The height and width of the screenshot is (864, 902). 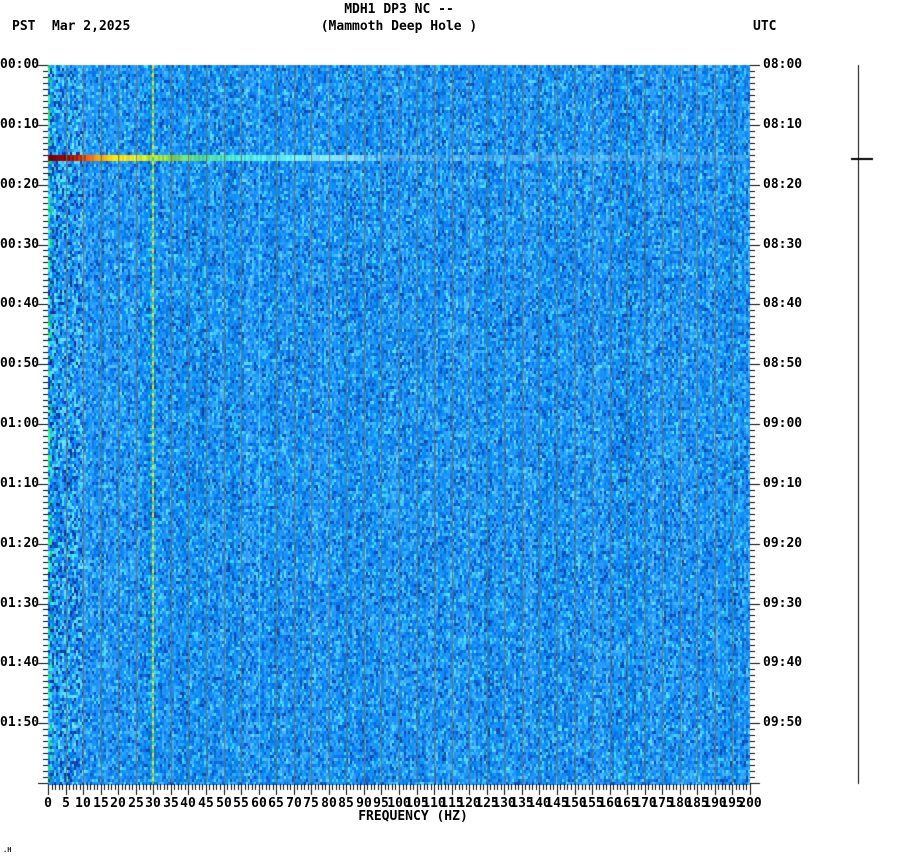 I want to click on x-axis-title: FREQUENCY (HZ), so click(x=413, y=816).